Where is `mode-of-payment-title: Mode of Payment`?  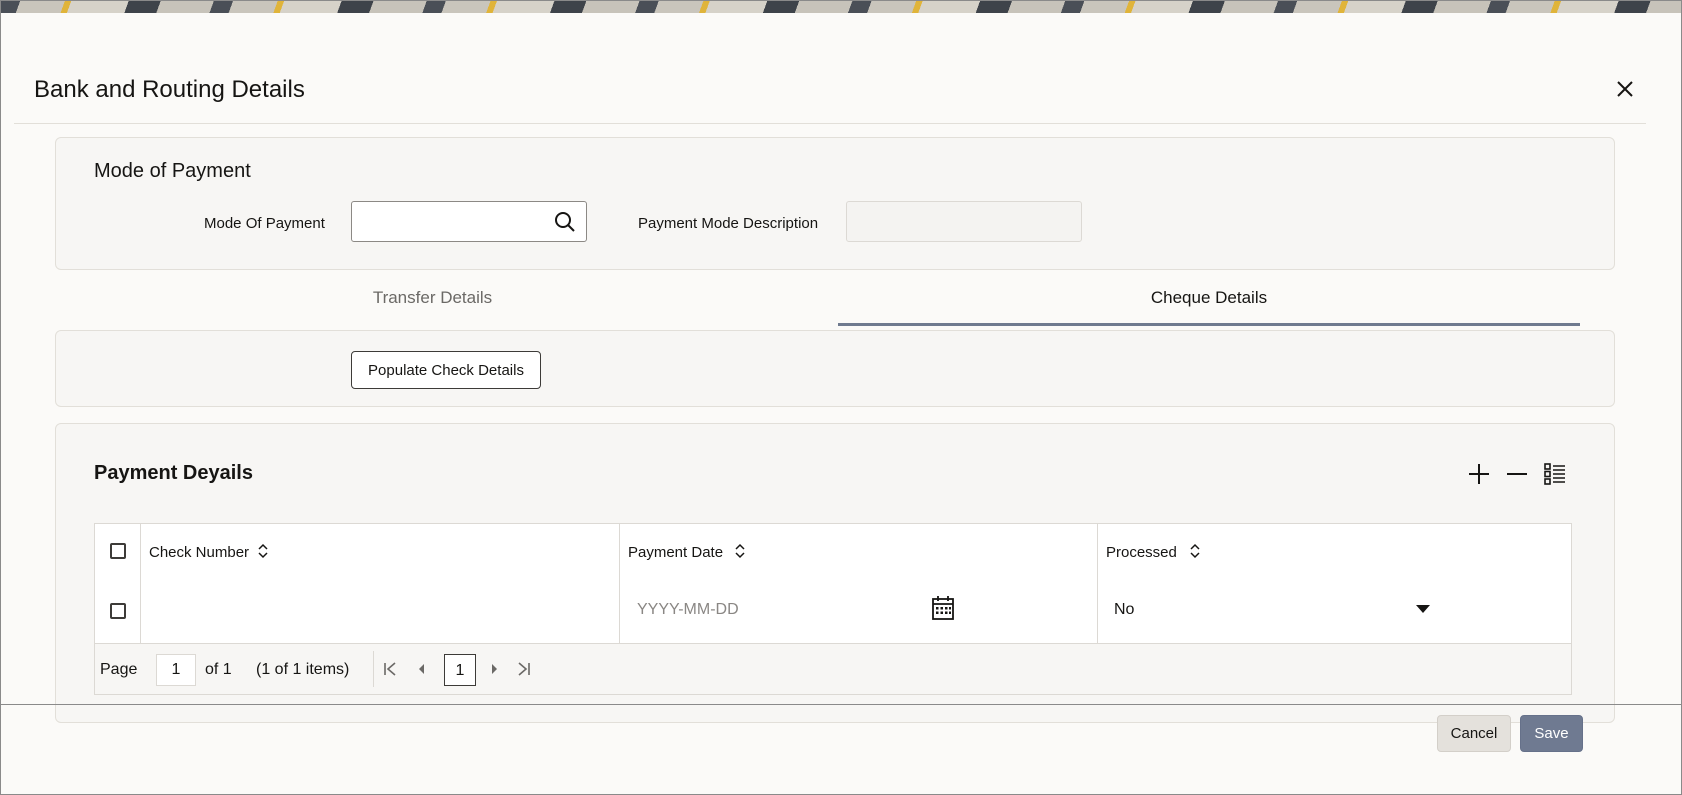 mode-of-payment-title: Mode of Payment is located at coordinates (172, 171).